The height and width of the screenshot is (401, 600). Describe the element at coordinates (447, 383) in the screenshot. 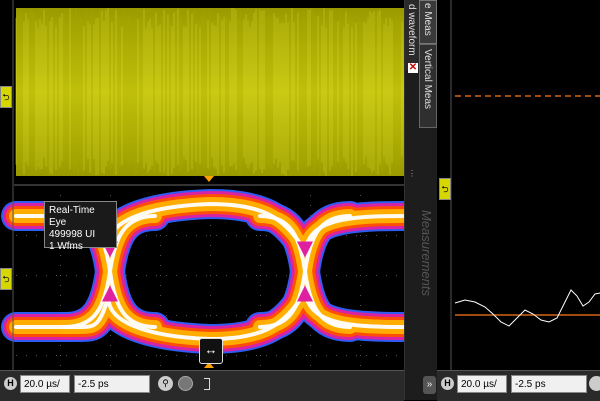

I see `horizontal-h-button-right: H` at that location.